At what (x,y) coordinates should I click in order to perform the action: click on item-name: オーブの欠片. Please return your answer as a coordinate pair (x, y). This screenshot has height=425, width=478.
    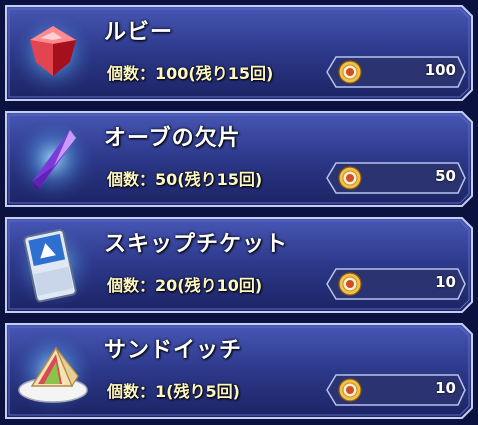
    Looking at the image, I should click on (172, 138).